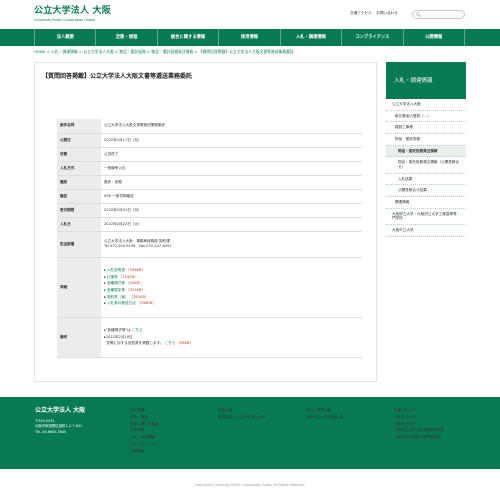 Image resolution: width=500 pixels, height=494 pixels. What do you see at coordinates (146, 303) in the screenshot?
I see `pdf-size: ［336KB］` at bounding box center [146, 303].